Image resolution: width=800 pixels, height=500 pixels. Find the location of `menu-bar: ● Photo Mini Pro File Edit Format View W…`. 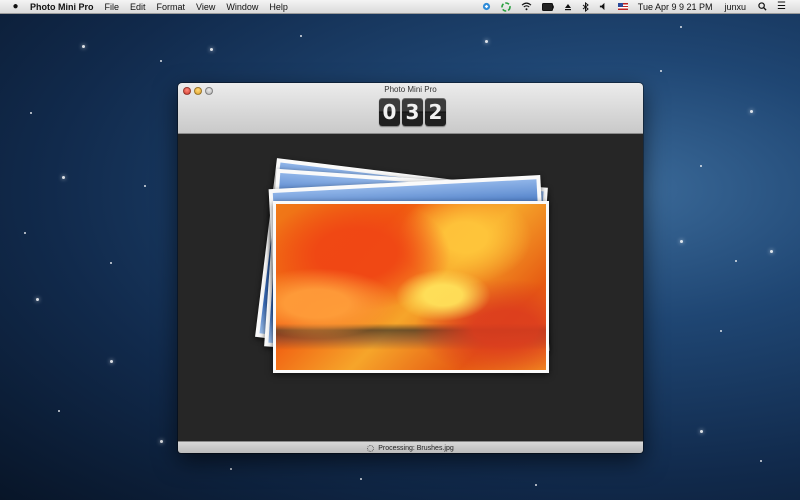

menu-bar: ● Photo Mini Pro File Edit Format View W… is located at coordinates (400, 7).